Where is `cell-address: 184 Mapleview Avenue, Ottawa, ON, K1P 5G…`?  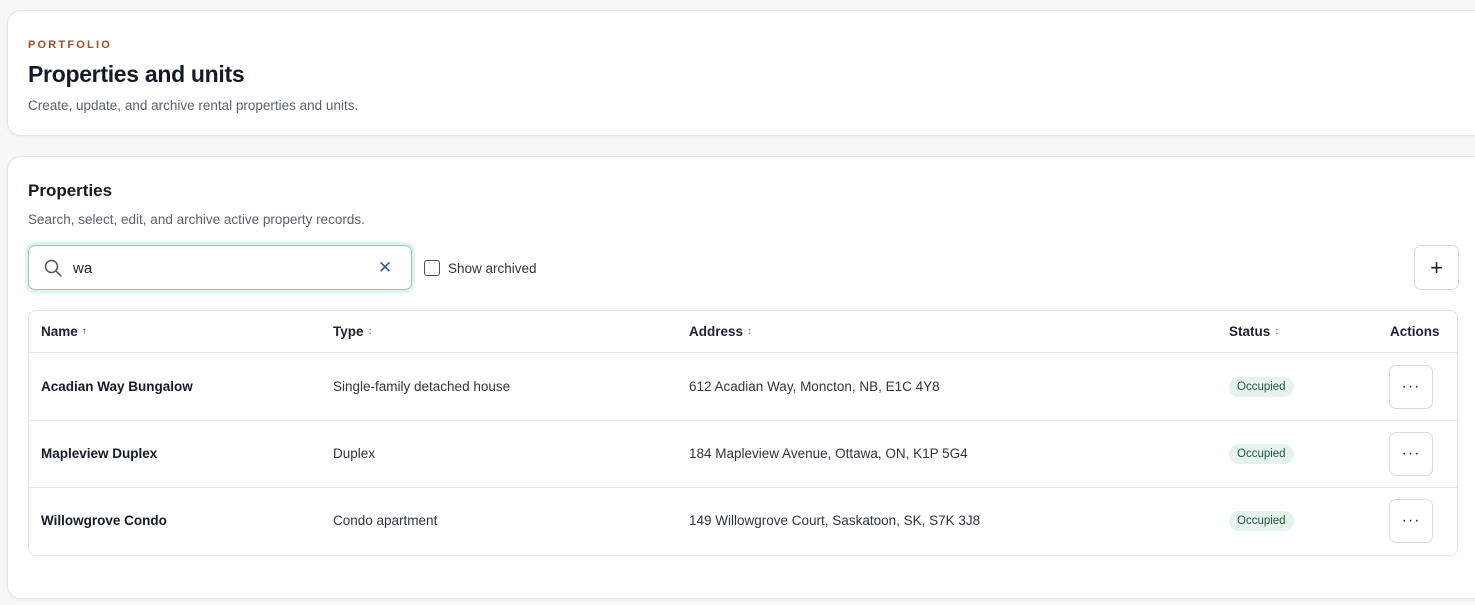 cell-address: 184 Mapleview Avenue, Ottawa, ON, K1P 5G… is located at coordinates (828, 453).